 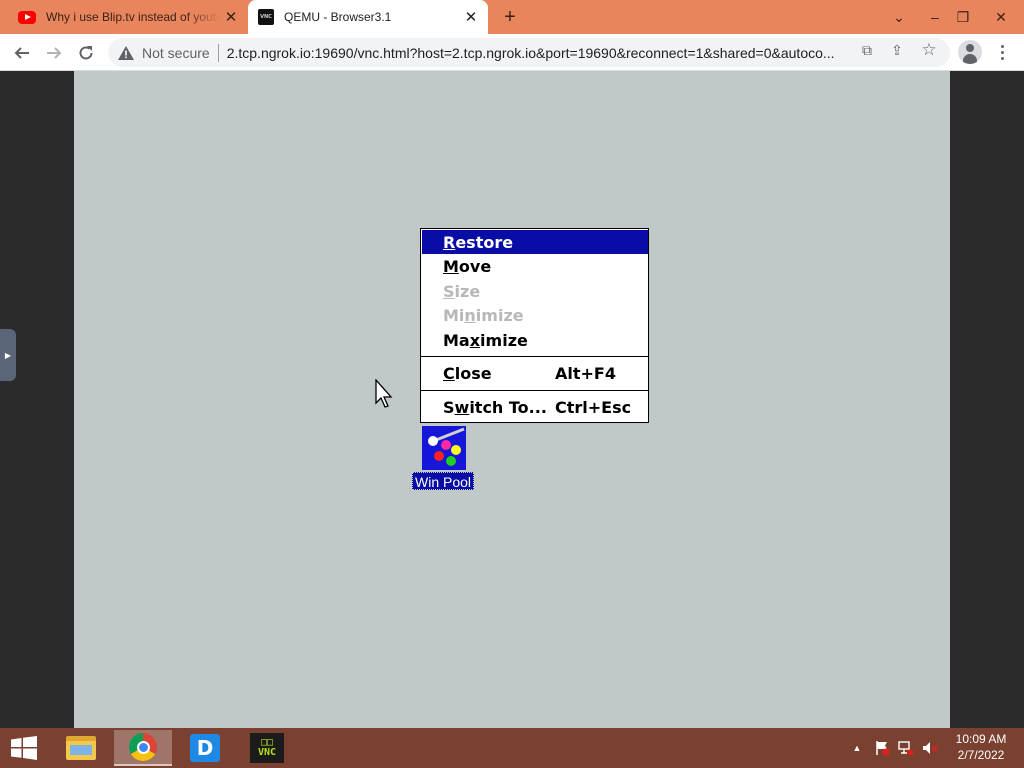 I want to click on icon-label-win-pool: Win Pool, so click(x=443, y=481).